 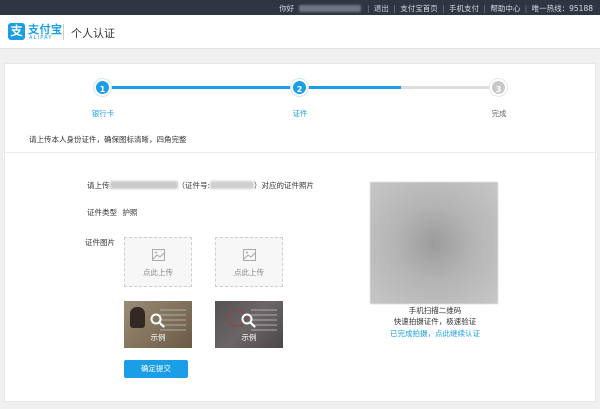 I want to click on upload-request-row: 请上传 （证件号: ）对应的证件照片, so click(x=200, y=185).